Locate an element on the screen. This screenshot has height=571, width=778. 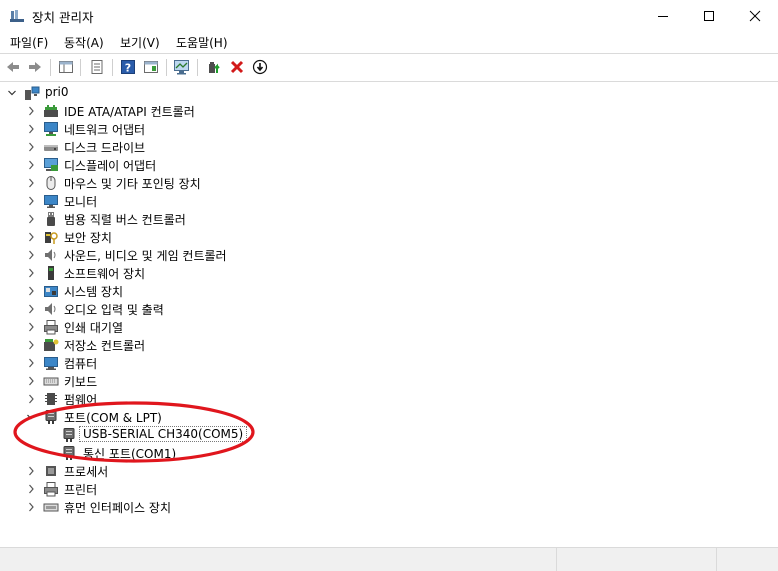
tree-item-label: USB-SERIAL CH340(COM5) is located at coordinates (163, 434).